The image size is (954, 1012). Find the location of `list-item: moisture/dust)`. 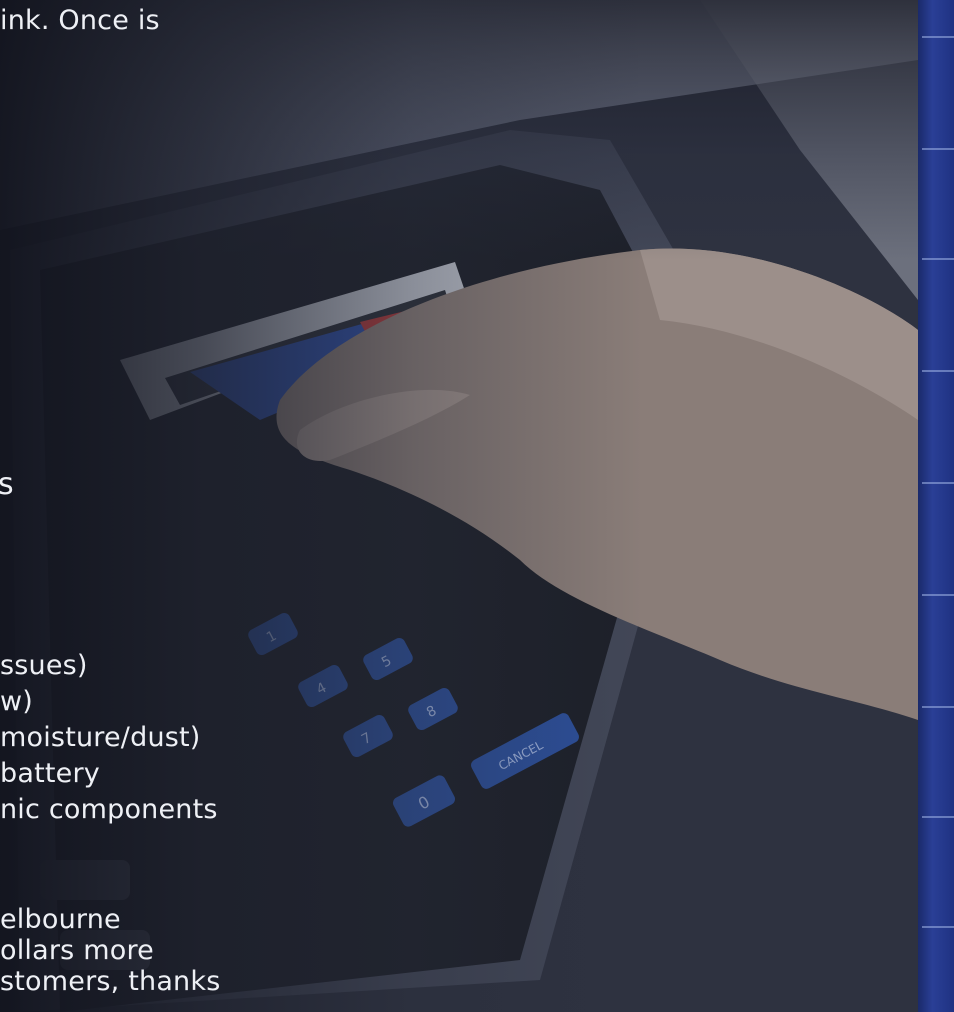

list-item: moisture/dust) is located at coordinates (100, 737).